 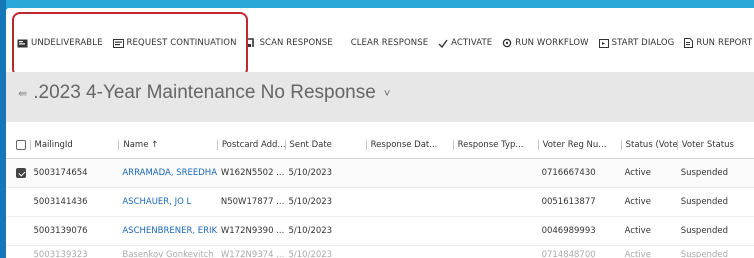 I want to click on pin-icon: ⇚, so click(x=23, y=93).